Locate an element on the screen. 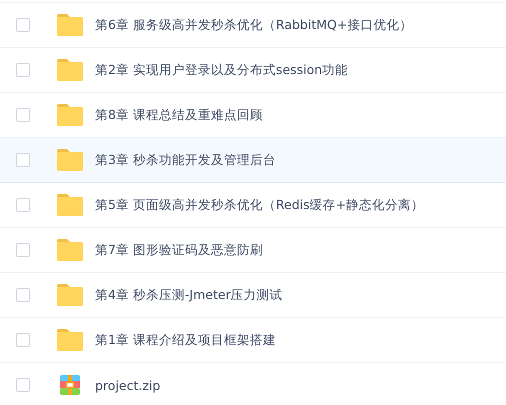 Image resolution: width=506 pixels, height=405 pixels. file-row: 第5章 页面级高并发秒杀优化（Redis缓存+静态化分离） is located at coordinates (253, 205).